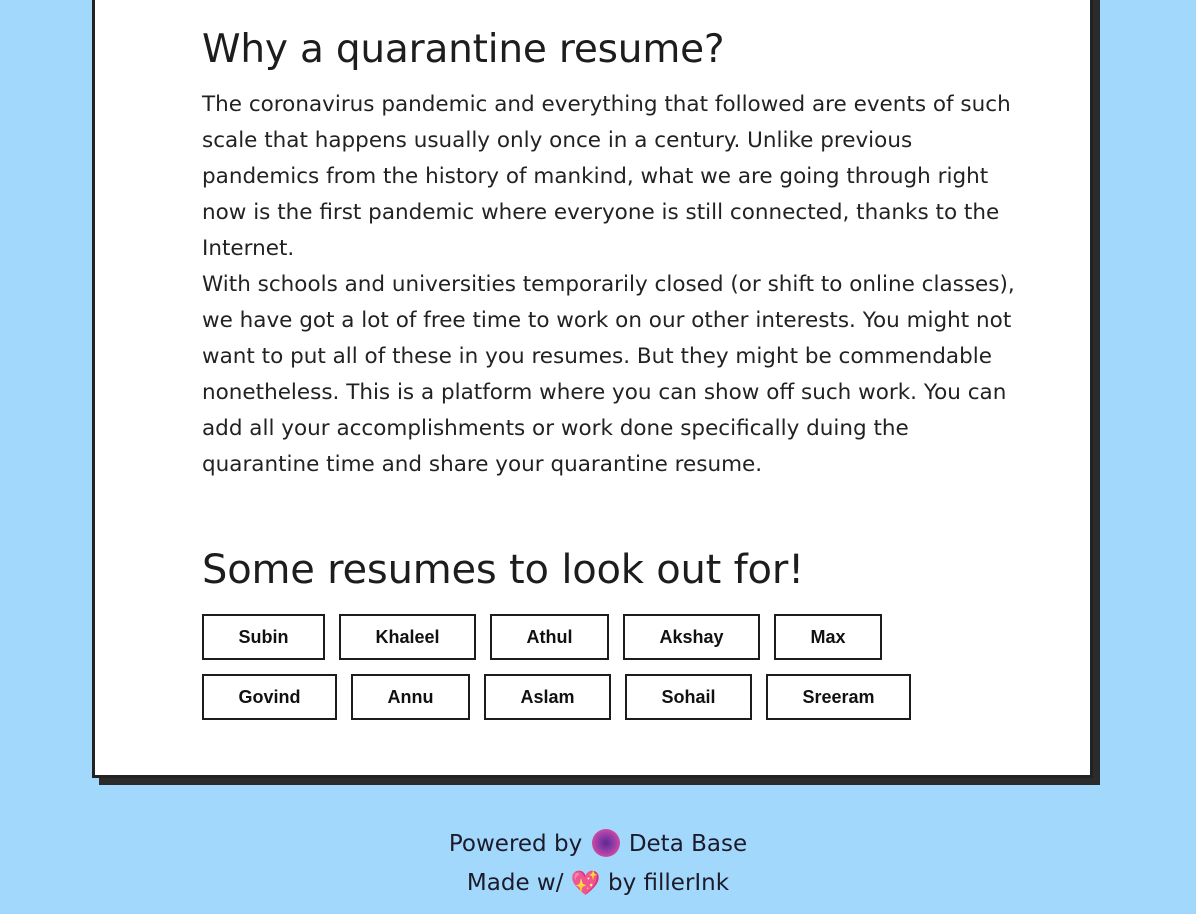 This screenshot has height=914, width=1196. I want to click on made-with-line: Made w/ 💖 by fillerInk, so click(598, 883).